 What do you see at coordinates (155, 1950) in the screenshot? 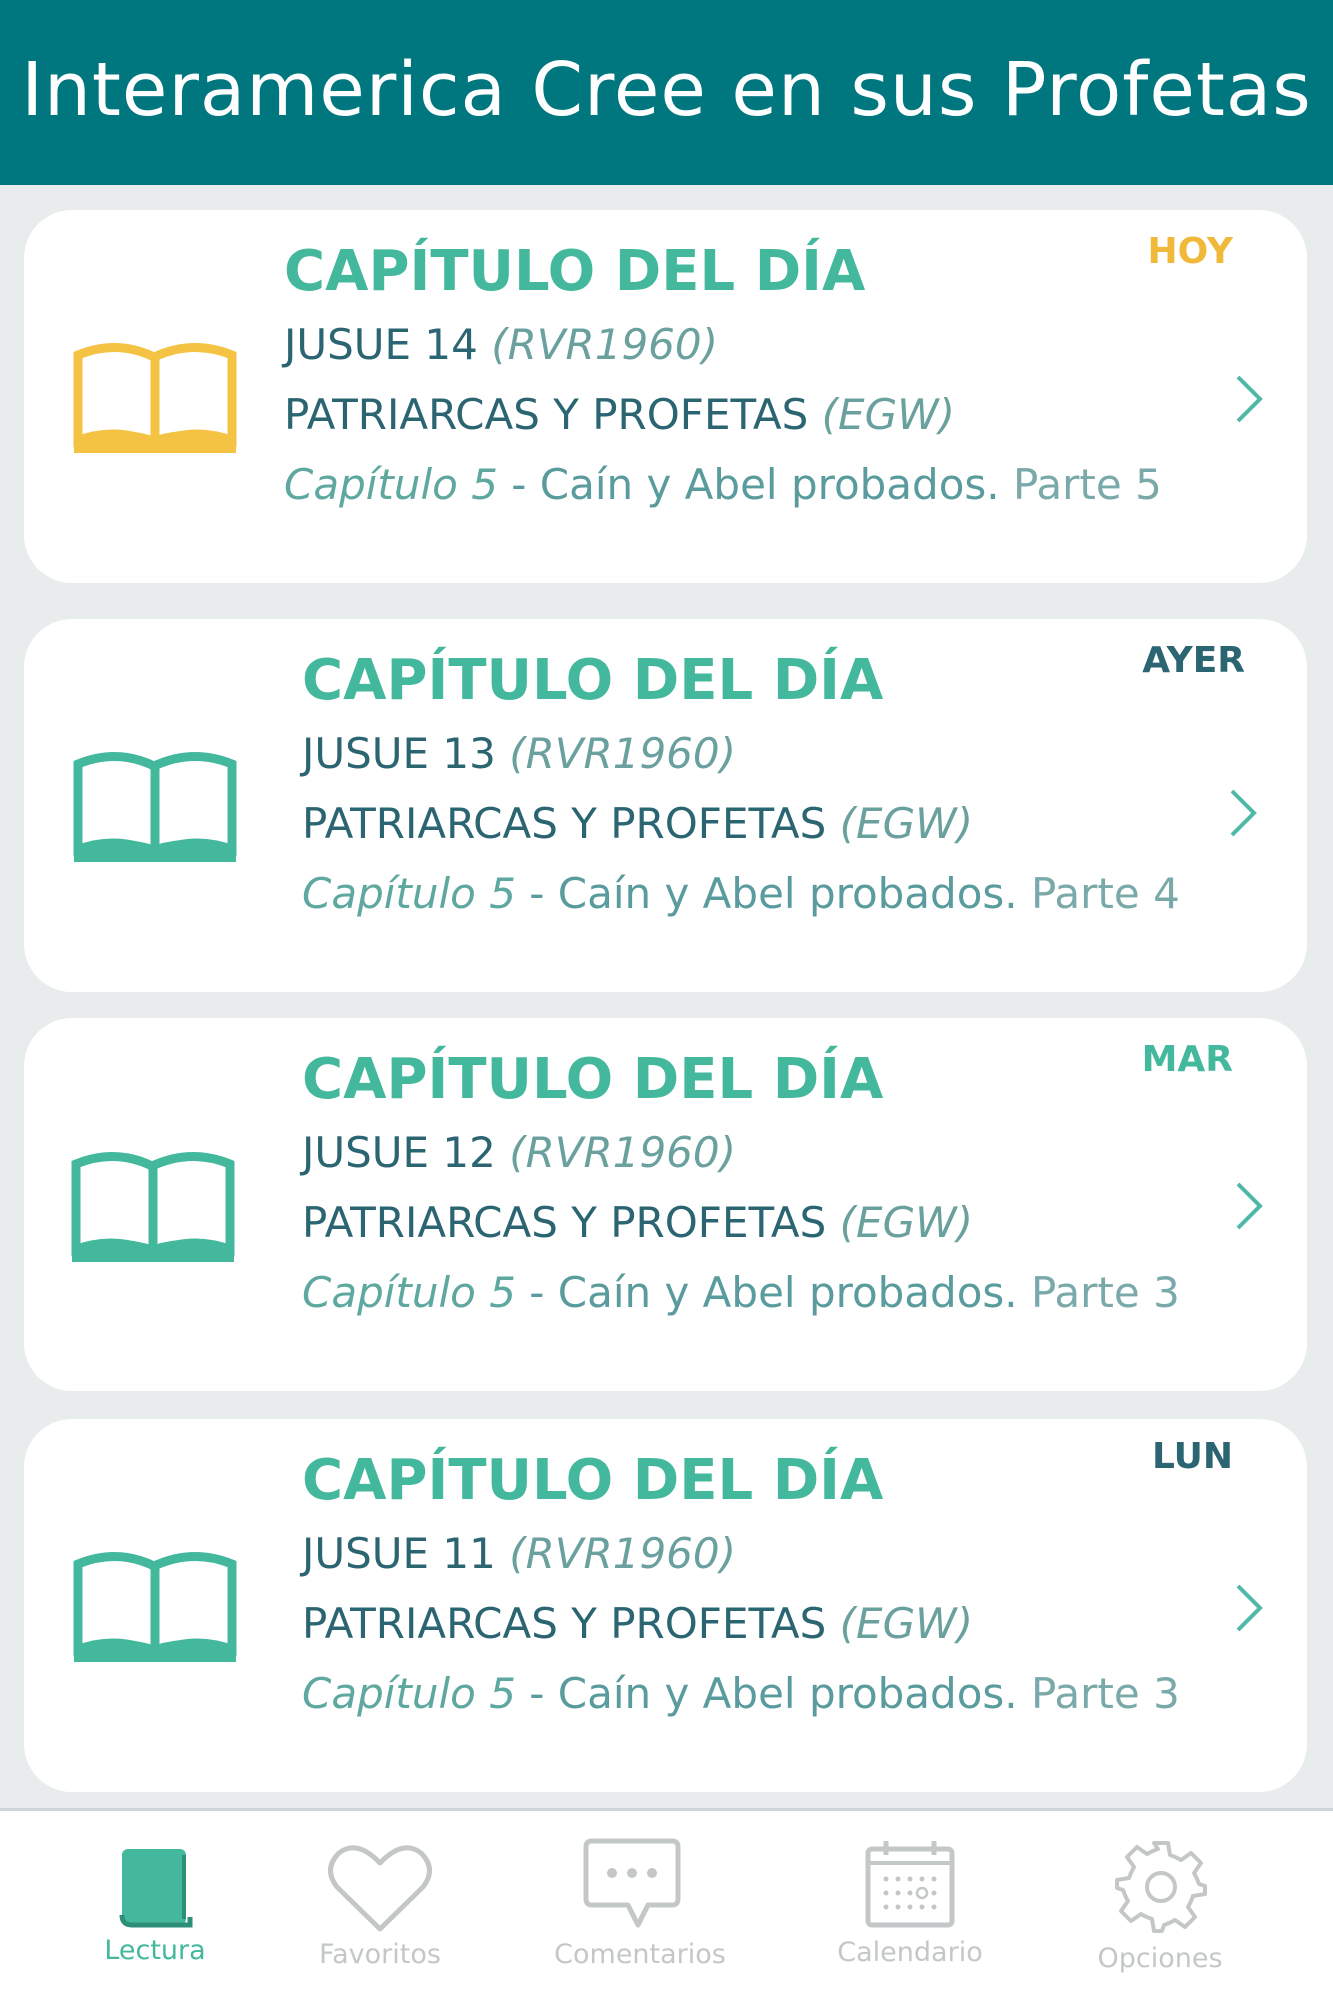
I see `tab-label: Lectura` at bounding box center [155, 1950].